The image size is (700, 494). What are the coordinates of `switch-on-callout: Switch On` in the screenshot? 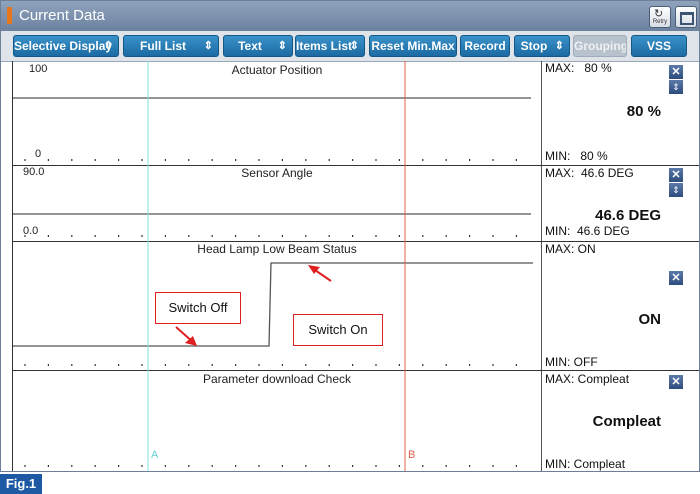 It's located at (338, 330).